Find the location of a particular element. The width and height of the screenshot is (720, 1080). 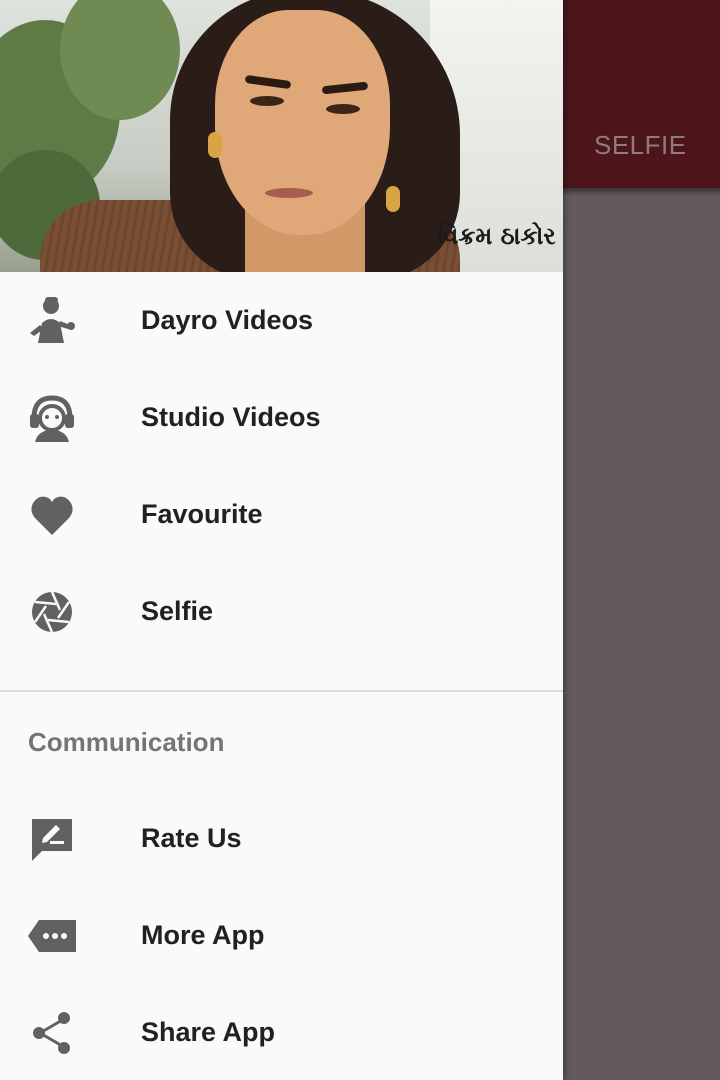

more-tag-icon is located at coordinates (52, 936).